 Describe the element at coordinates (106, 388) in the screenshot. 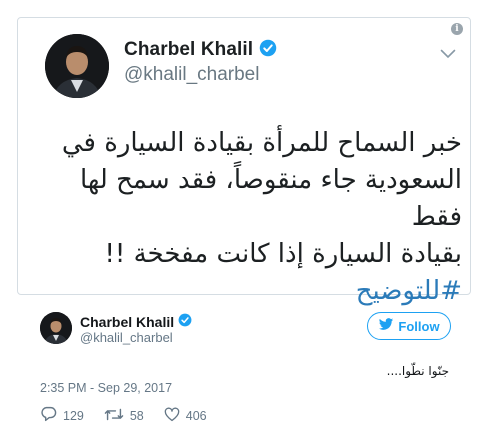

I see `timestamp: 2:35 PM - Sep 29, 2017` at that location.